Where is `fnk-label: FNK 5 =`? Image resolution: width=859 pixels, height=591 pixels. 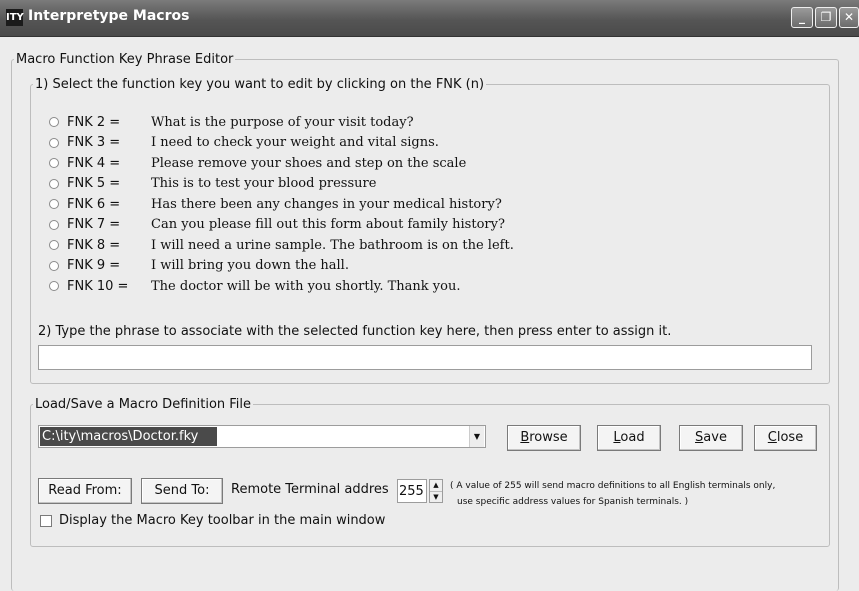 fnk-label: FNK 5 = is located at coordinates (94, 183).